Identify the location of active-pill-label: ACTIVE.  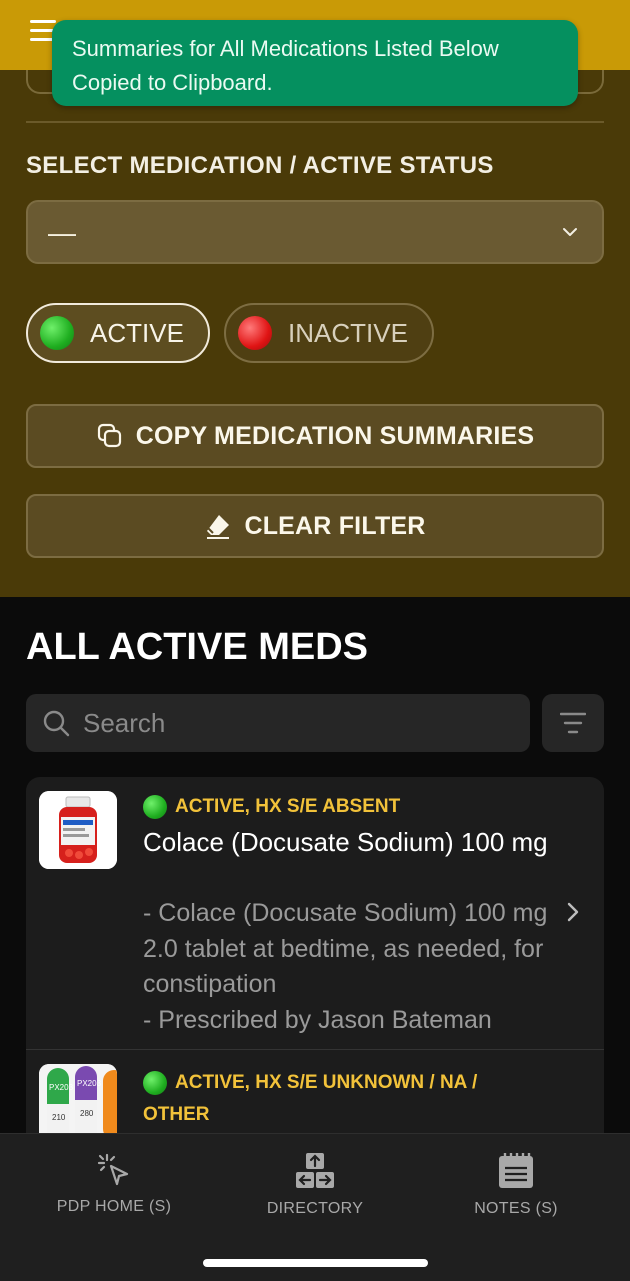
(137, 332).